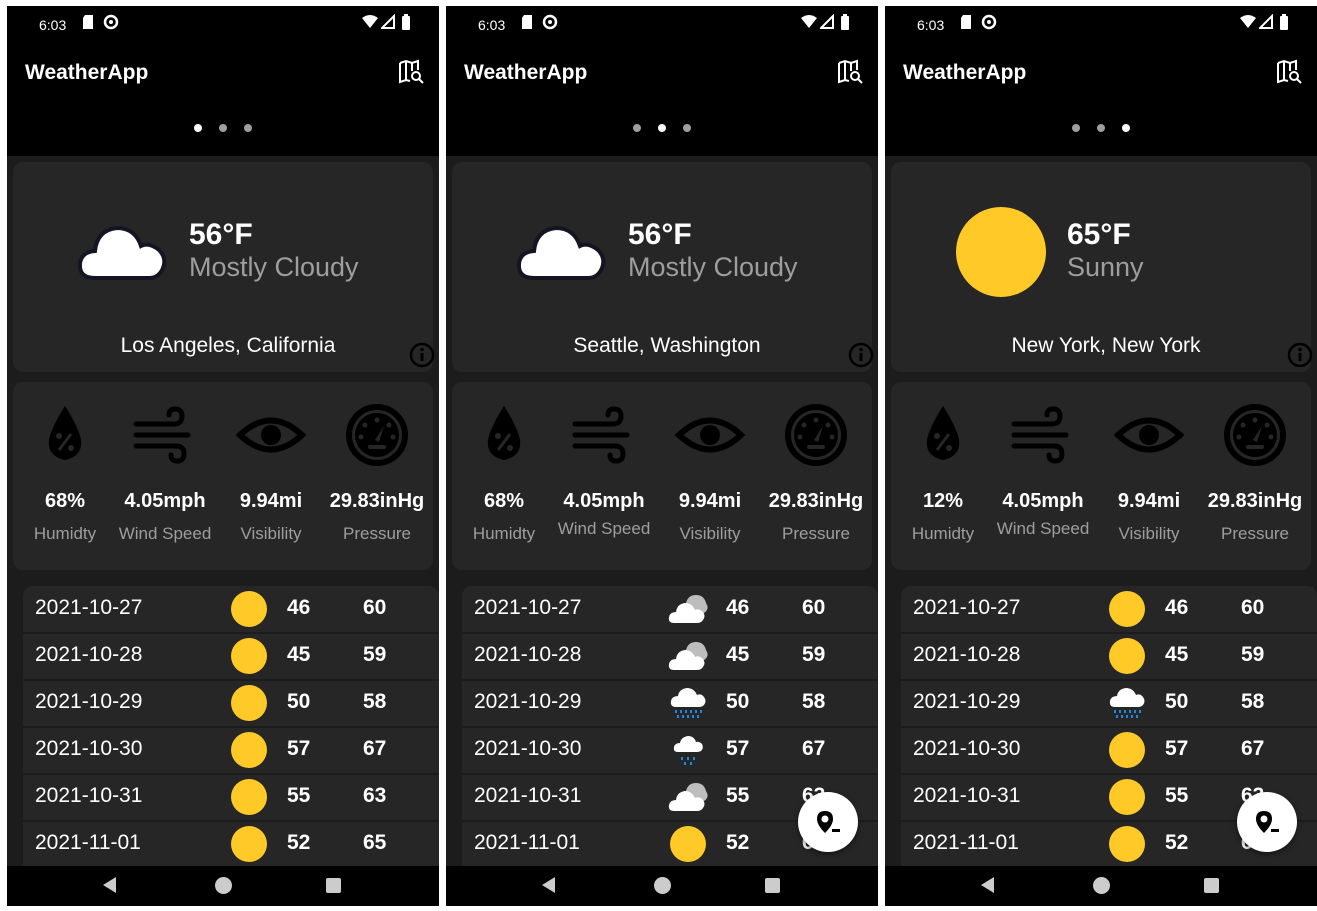  What do you see at coordinates (231, 843) in the screenshot?
I see `forecast-row: 2021-11-01 52 65` at bounding box center [231, 843].